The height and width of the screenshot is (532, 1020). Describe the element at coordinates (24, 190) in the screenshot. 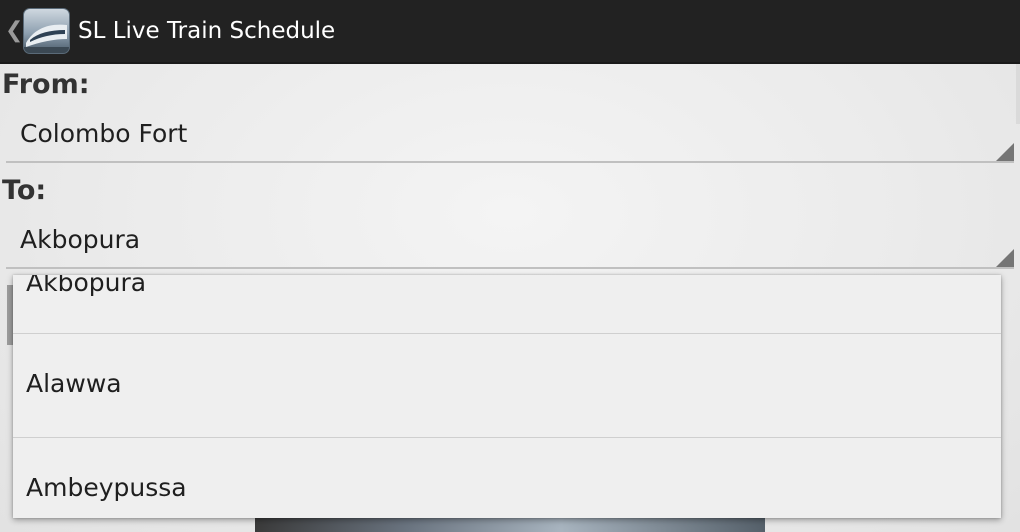

I see `to-label: To:` at that location.